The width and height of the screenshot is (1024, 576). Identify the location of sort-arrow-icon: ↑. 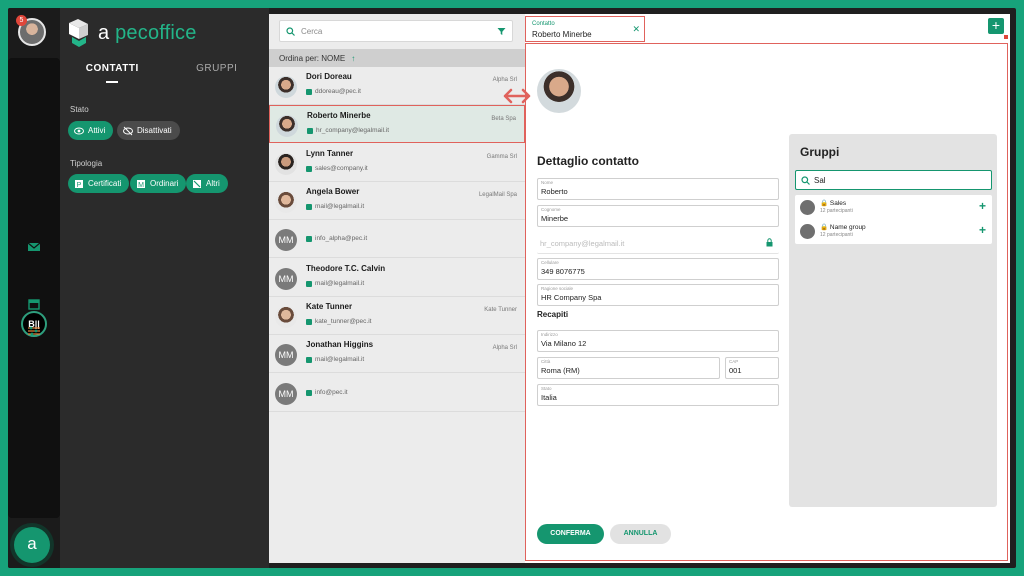
(353, 58).